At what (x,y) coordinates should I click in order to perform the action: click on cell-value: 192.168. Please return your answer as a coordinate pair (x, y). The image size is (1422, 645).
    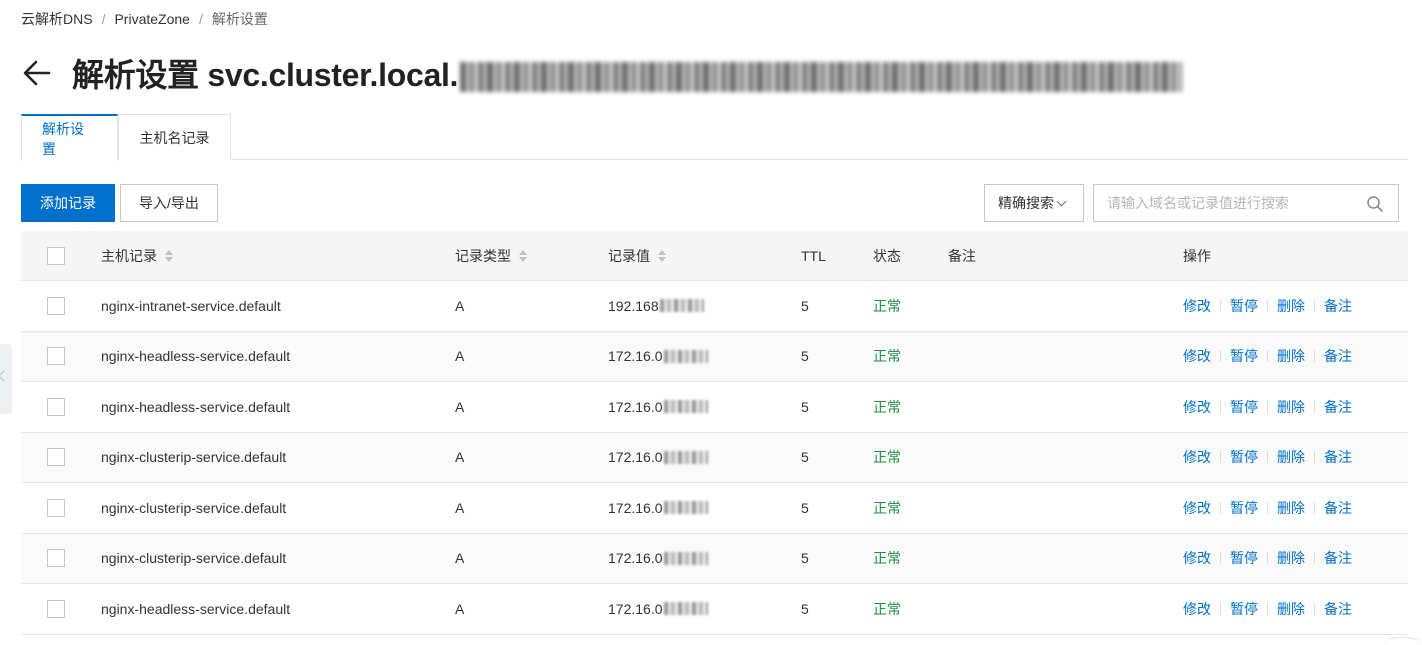
    Looking at the image, I should click on (656, 306).